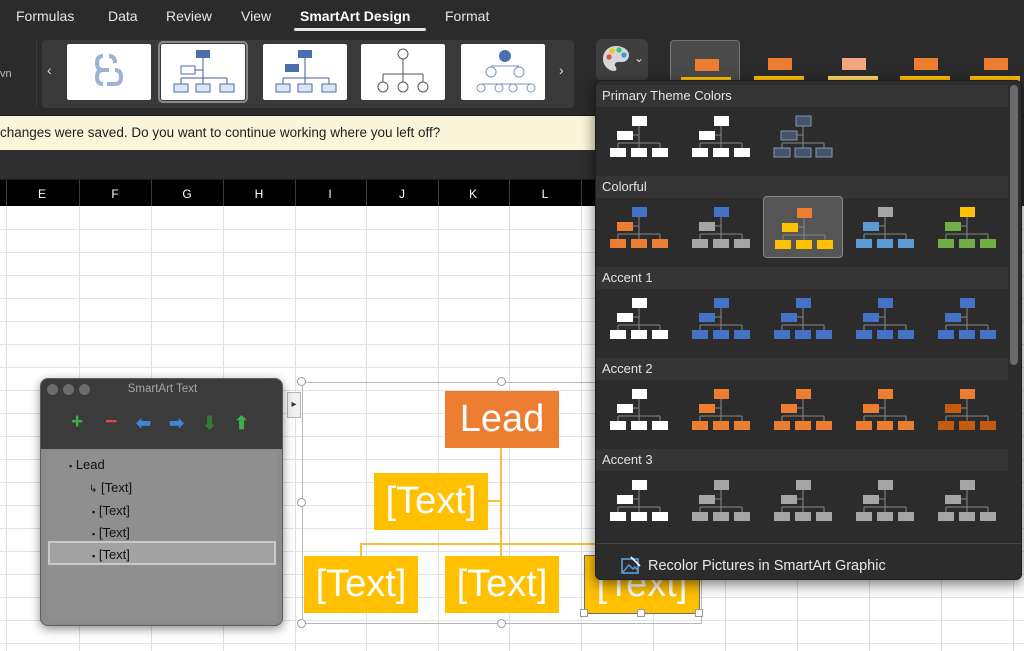  What do you see at coordinates (503, 72) in the screenshot?
I see `layout-thumb-picture-hierarchy` at bounding box center [503, 72].